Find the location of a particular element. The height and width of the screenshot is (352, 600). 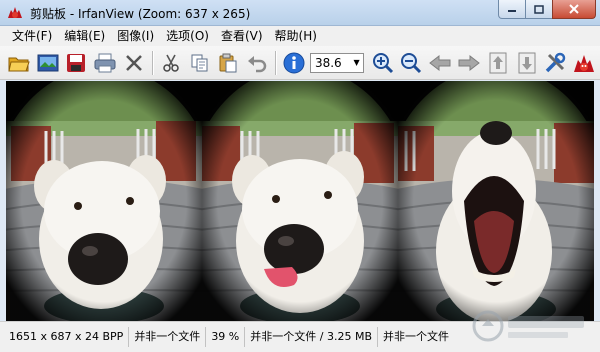

zoom-in-button is located at coordinates (383, 63).